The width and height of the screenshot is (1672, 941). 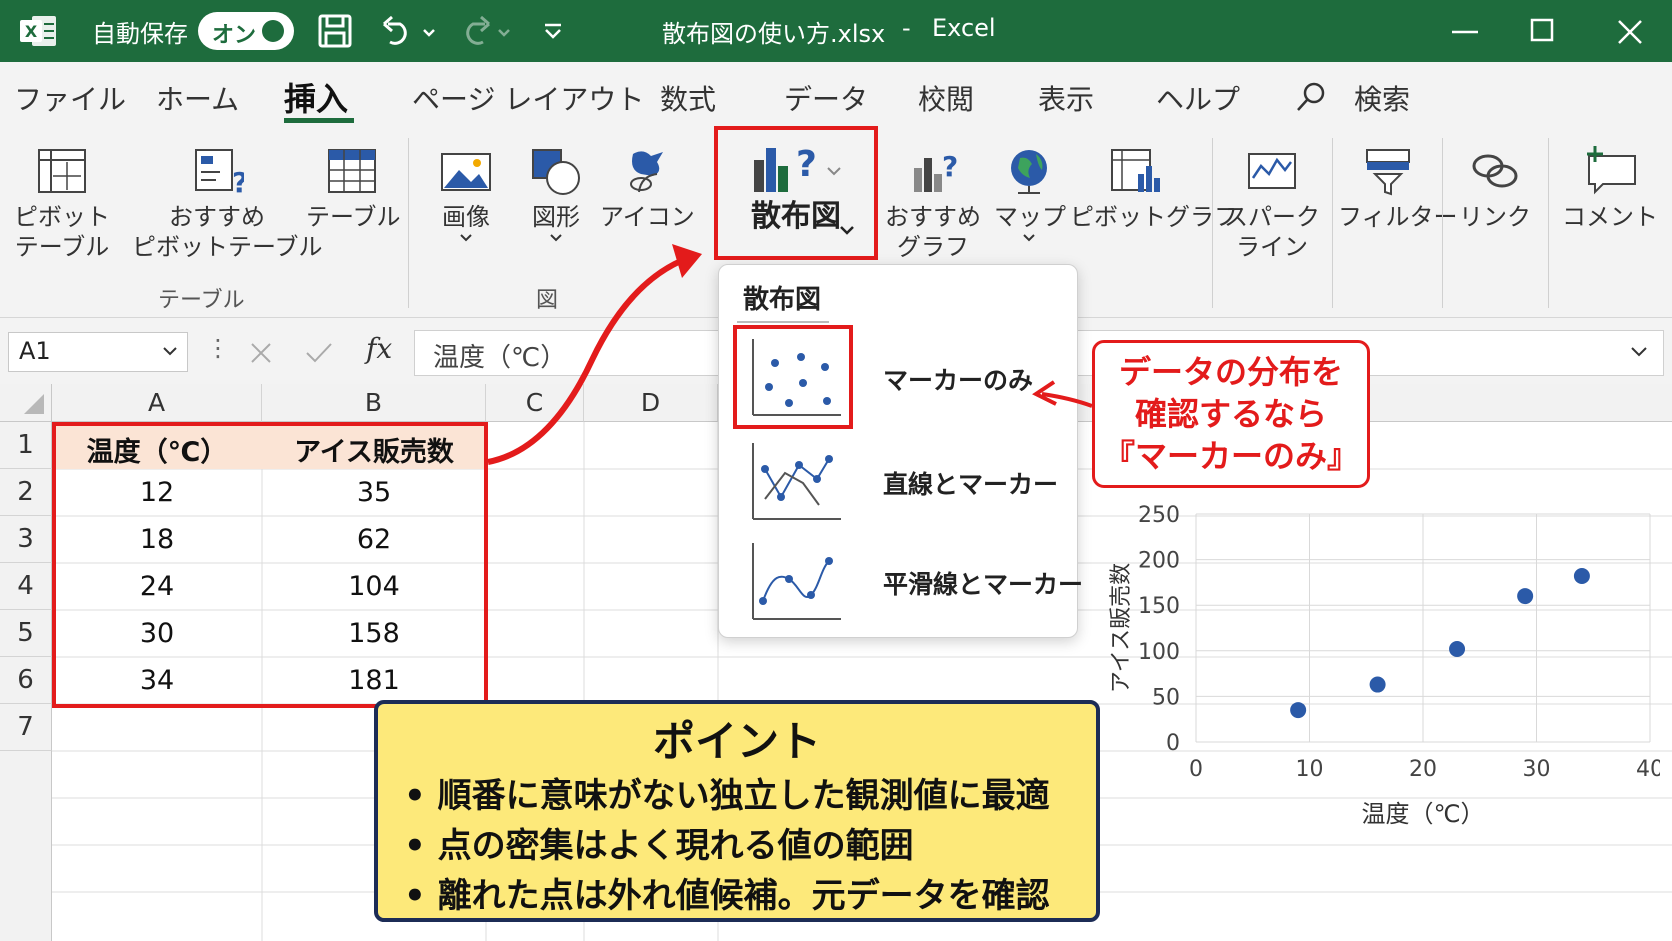 I want to click on file-name: 散布図の使い方.xlsx, so click(x=774, y=34).